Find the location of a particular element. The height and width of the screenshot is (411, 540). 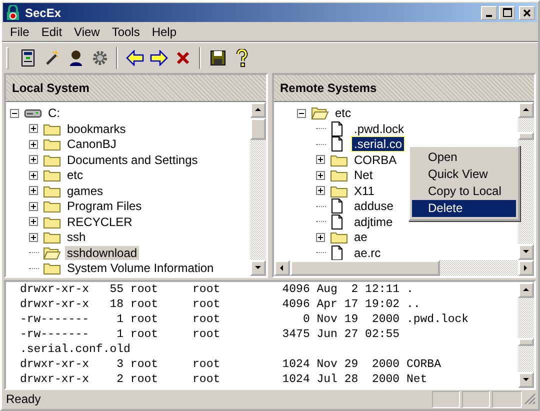

menu-item: File is located at coordinates (20, 32).